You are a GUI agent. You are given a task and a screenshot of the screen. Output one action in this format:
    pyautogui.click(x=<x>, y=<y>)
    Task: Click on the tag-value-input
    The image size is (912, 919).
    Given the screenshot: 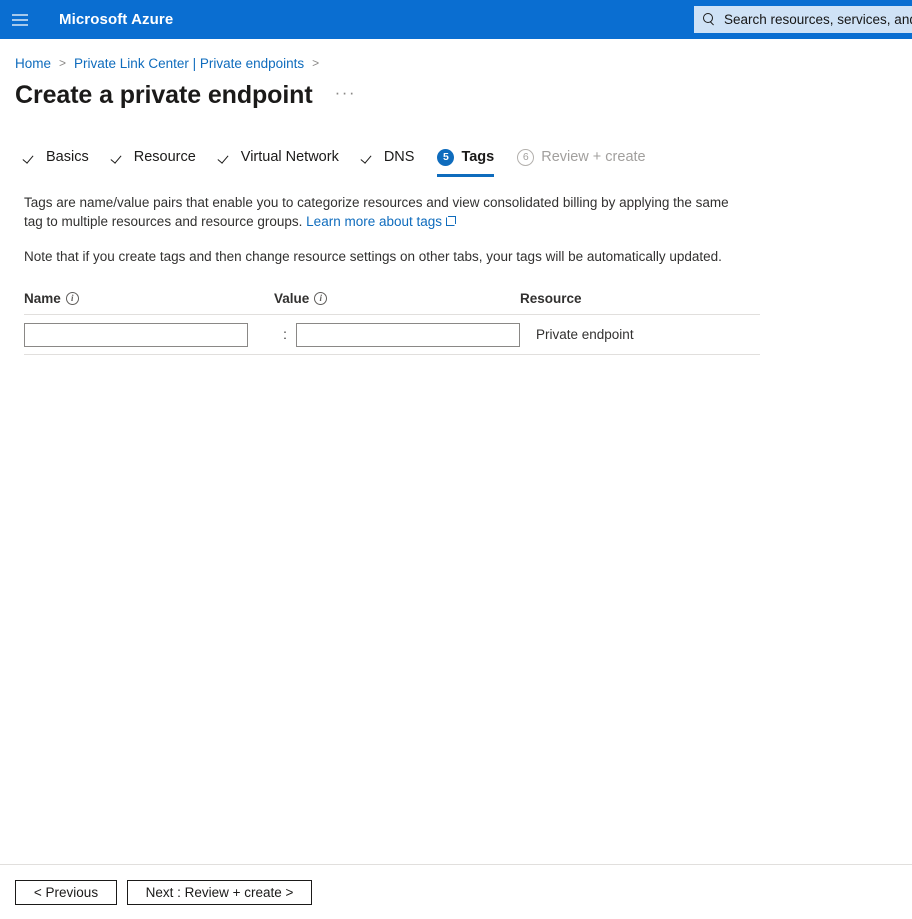 What is the action you would take?
    pyautogui.click(x=408, y=334)
    